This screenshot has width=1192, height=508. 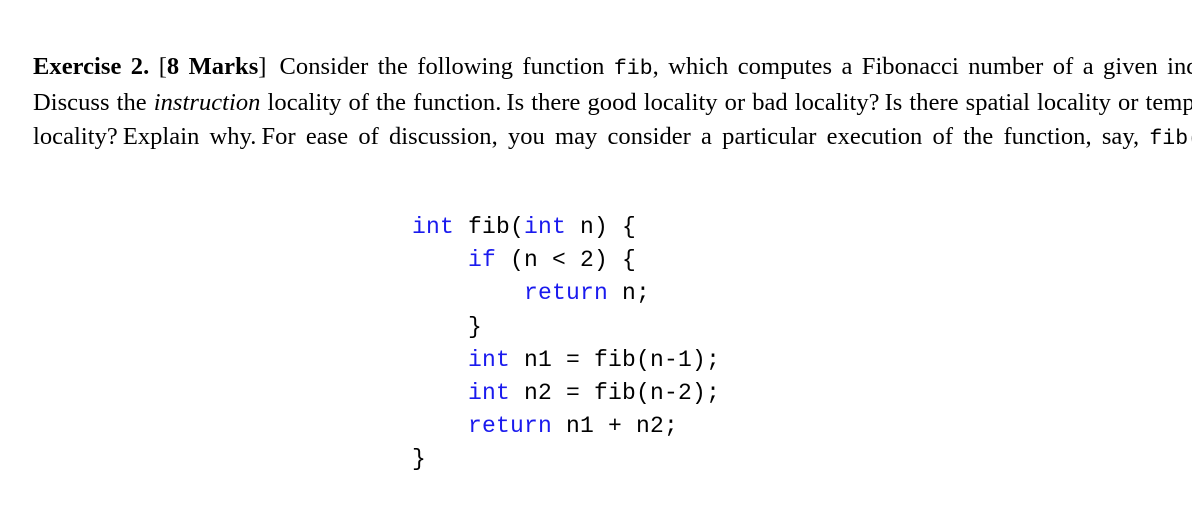 I want to click on code-line: int n1 = fib(n-1);, so click(x=566, y=360).